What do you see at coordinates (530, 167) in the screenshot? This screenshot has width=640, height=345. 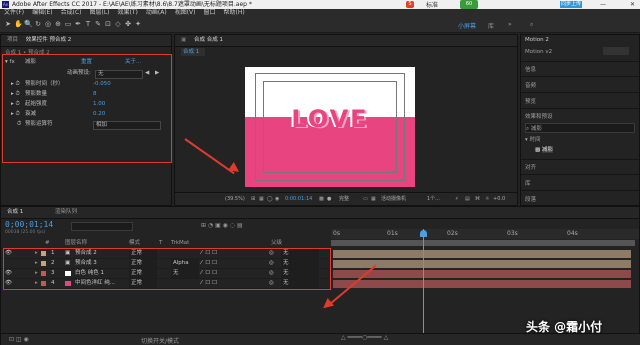 I see `align-panel-header: 对齐` at bounding box center [530, 167].